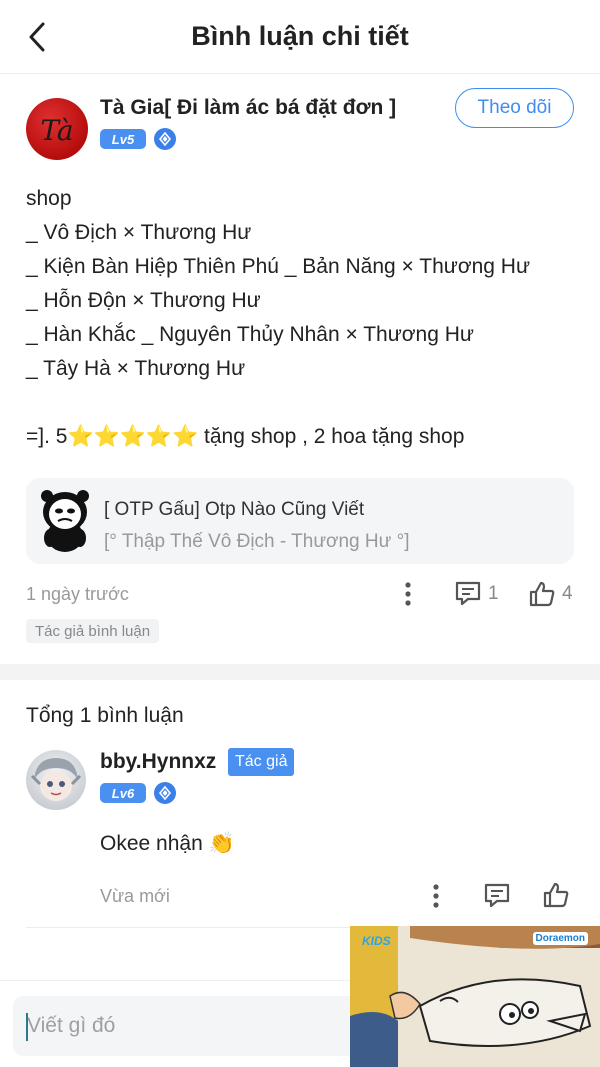 Image resolution: width=600 pixels, height=1067 pixels. What do you see at coordinates (331, 436) in the screenshot?
I see `rating-suffix: tặng shop , 2 hoa tặng shop` at bounding box center [331, 436].